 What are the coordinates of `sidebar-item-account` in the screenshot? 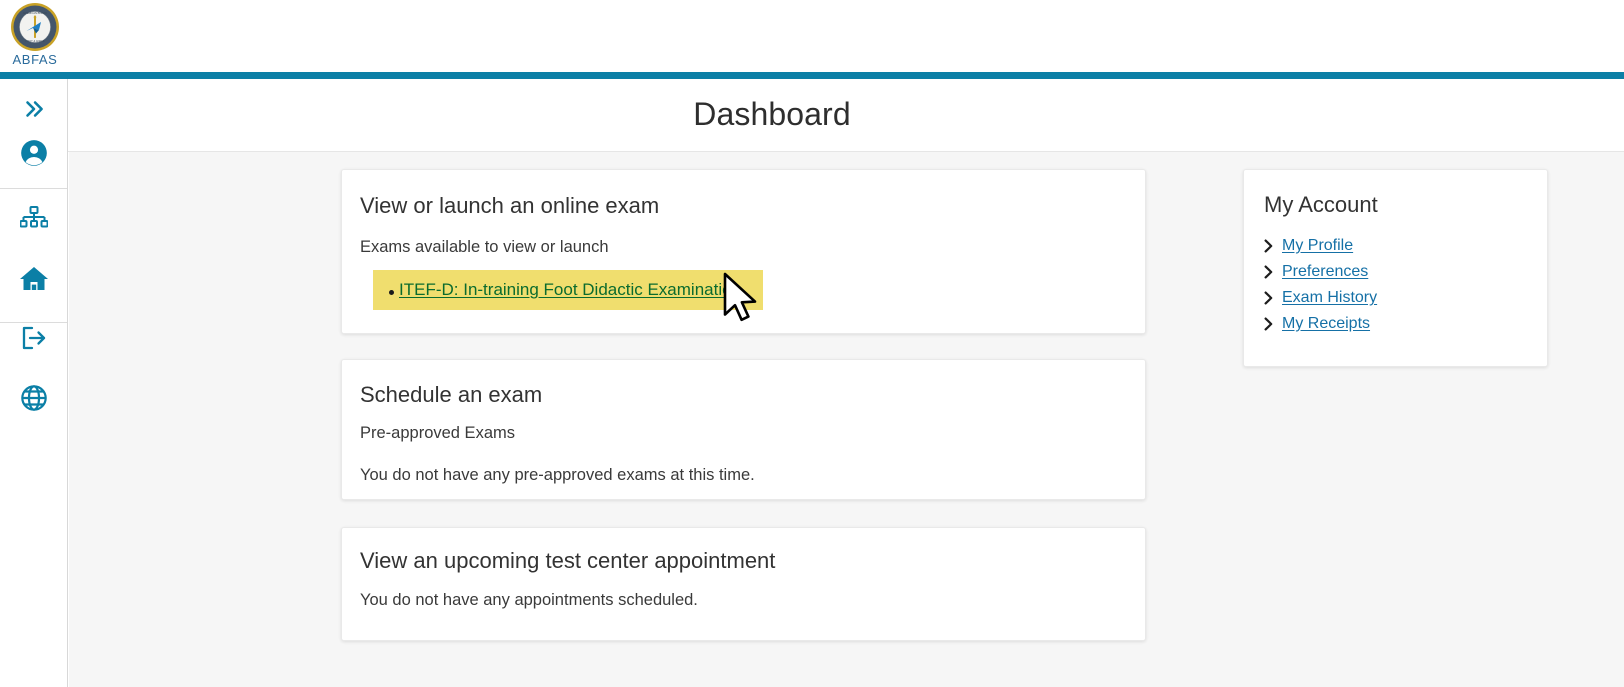 It's located at (33, 153).